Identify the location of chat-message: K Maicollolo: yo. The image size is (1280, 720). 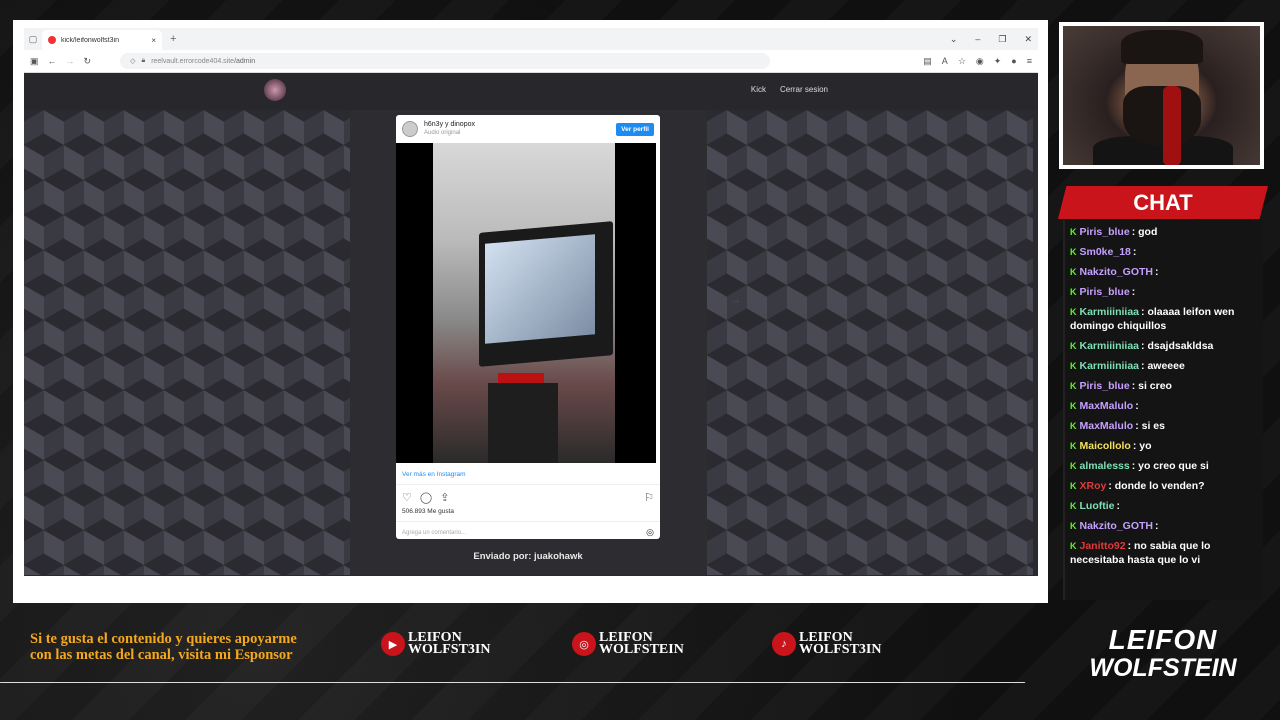
(1164, 446).